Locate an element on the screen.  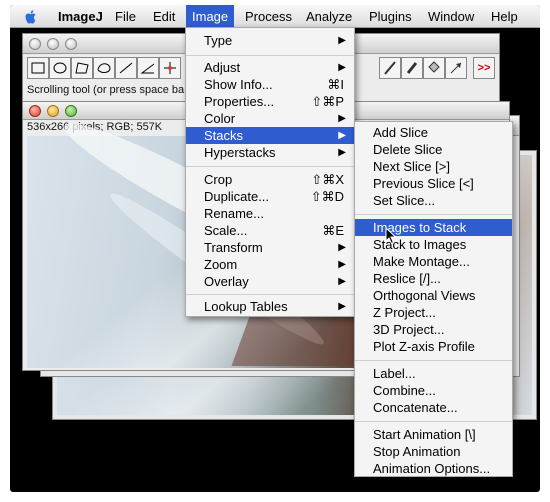
submenu-item: Stack to Images is located at coordinates (433, 244).